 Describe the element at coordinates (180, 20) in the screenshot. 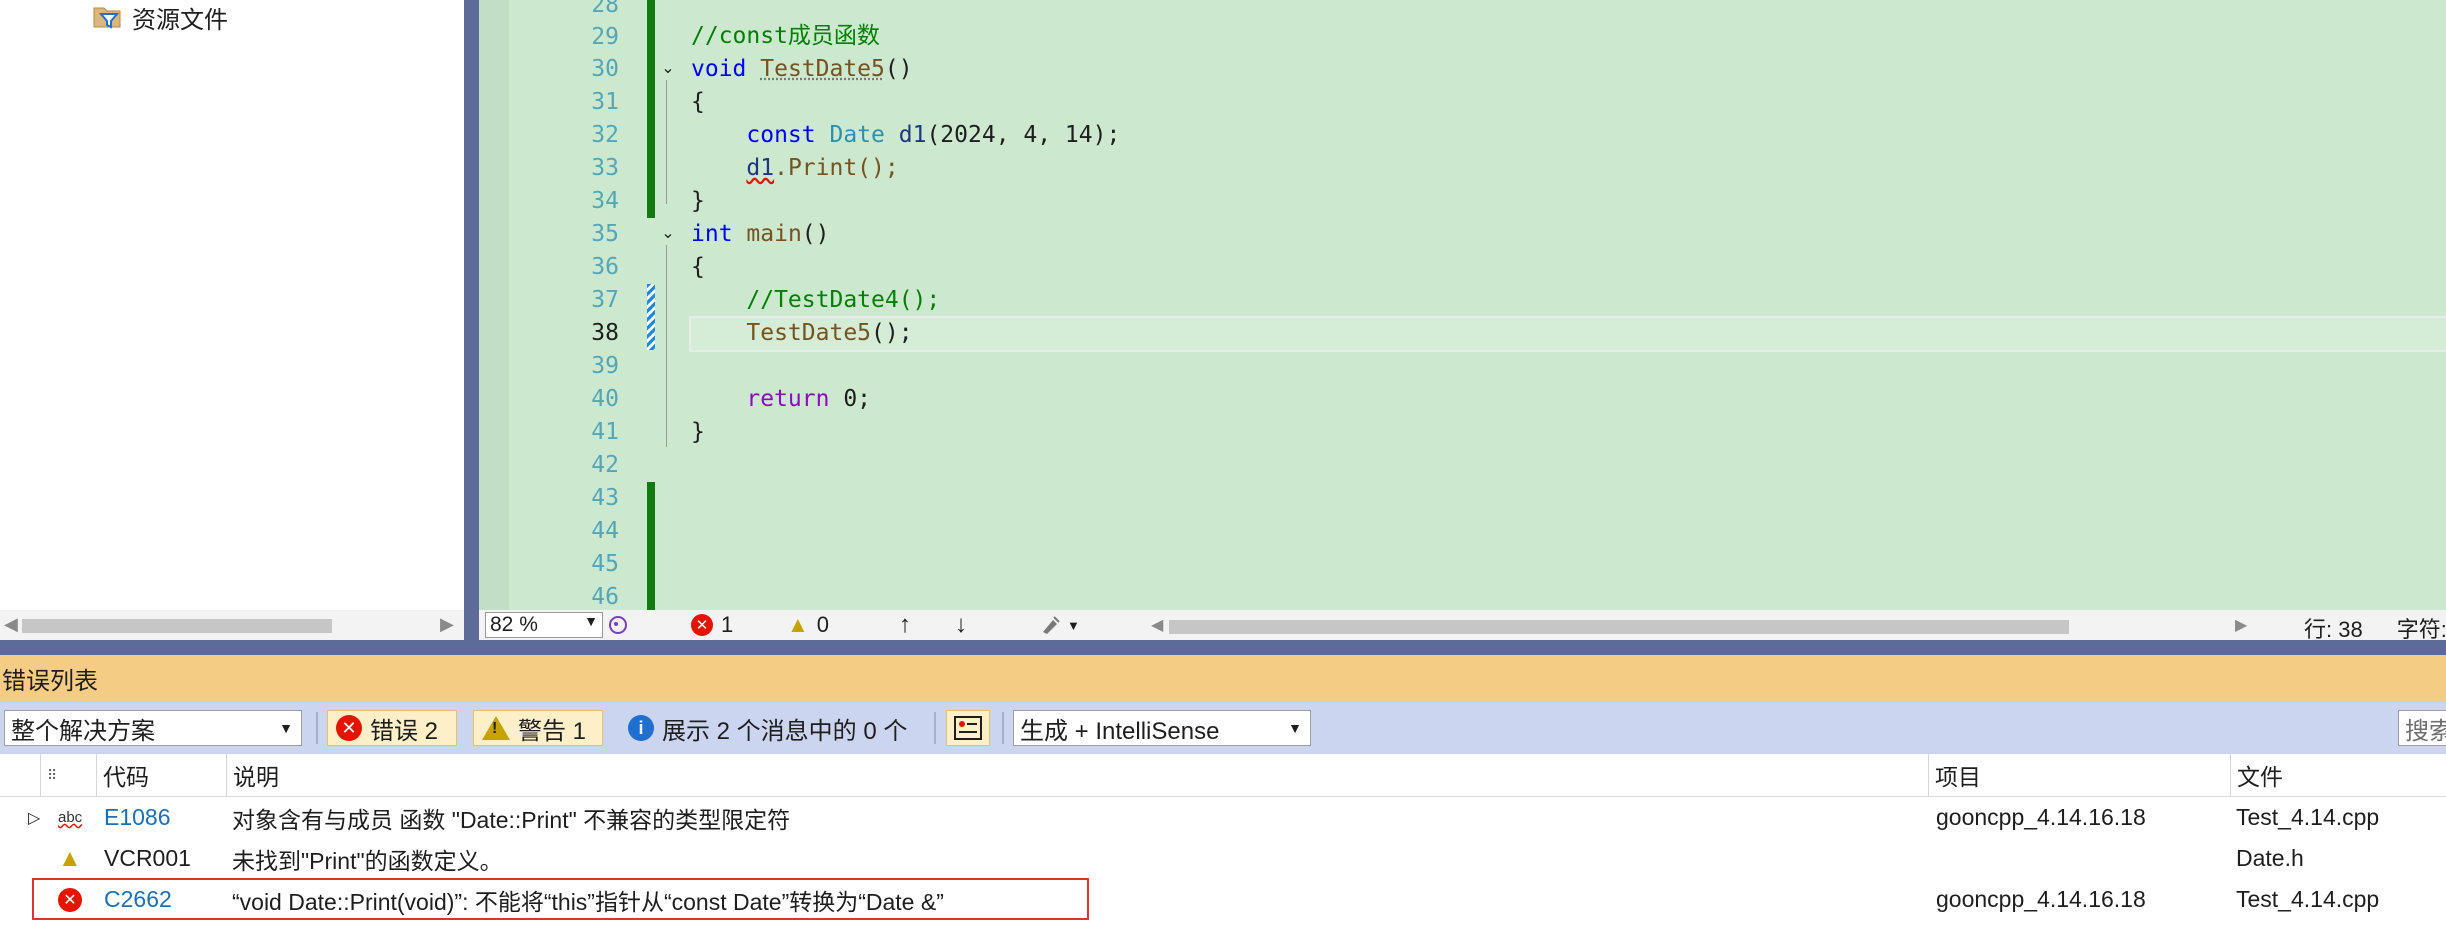

I see `solution-item-label: 资源文件` at that location.